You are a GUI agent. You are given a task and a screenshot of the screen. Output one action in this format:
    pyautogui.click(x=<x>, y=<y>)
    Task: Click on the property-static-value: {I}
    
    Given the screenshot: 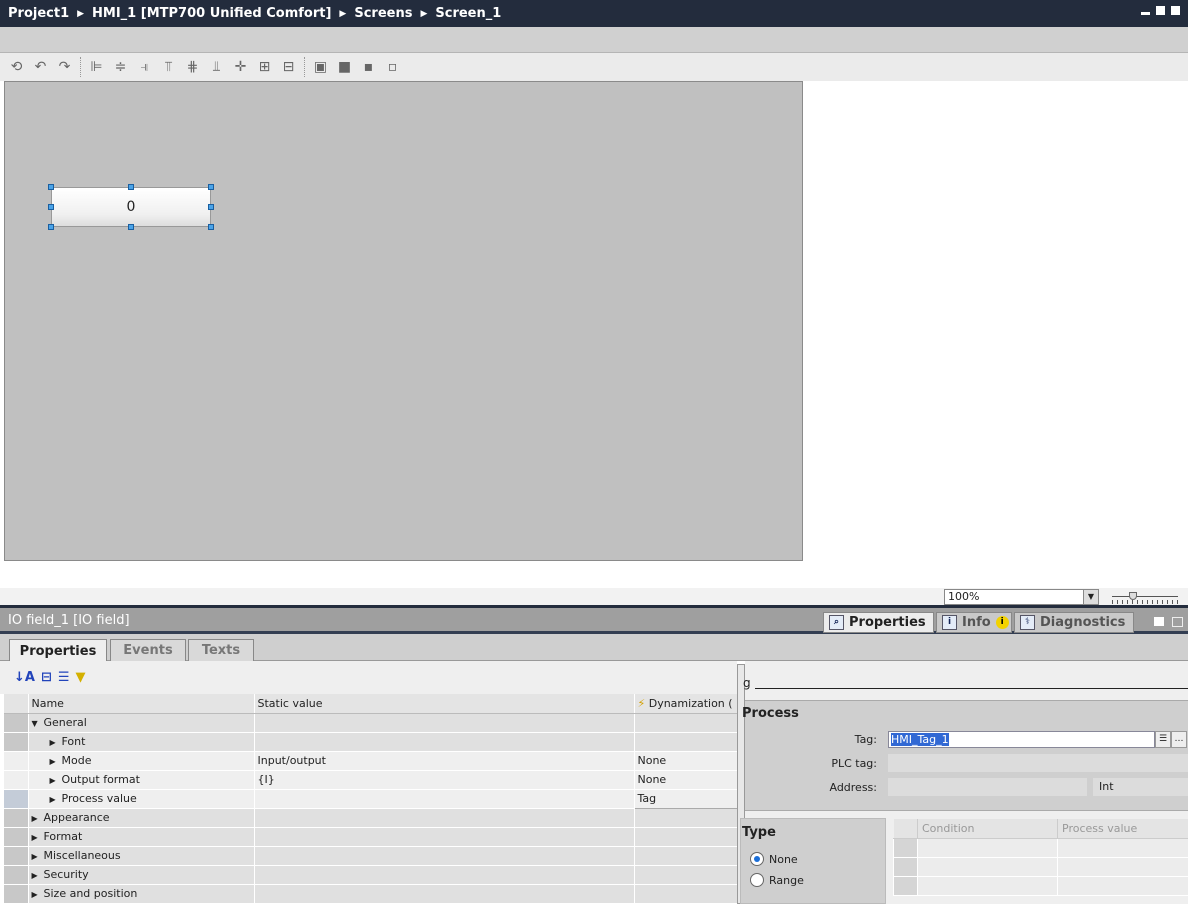 What is the action you would take?
    pyautogui.click(x=444, y=780)
    